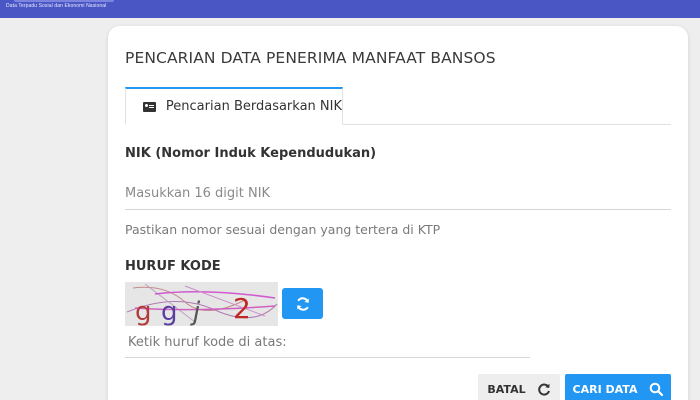  I want to click on captcha-input, so click(327, 342).